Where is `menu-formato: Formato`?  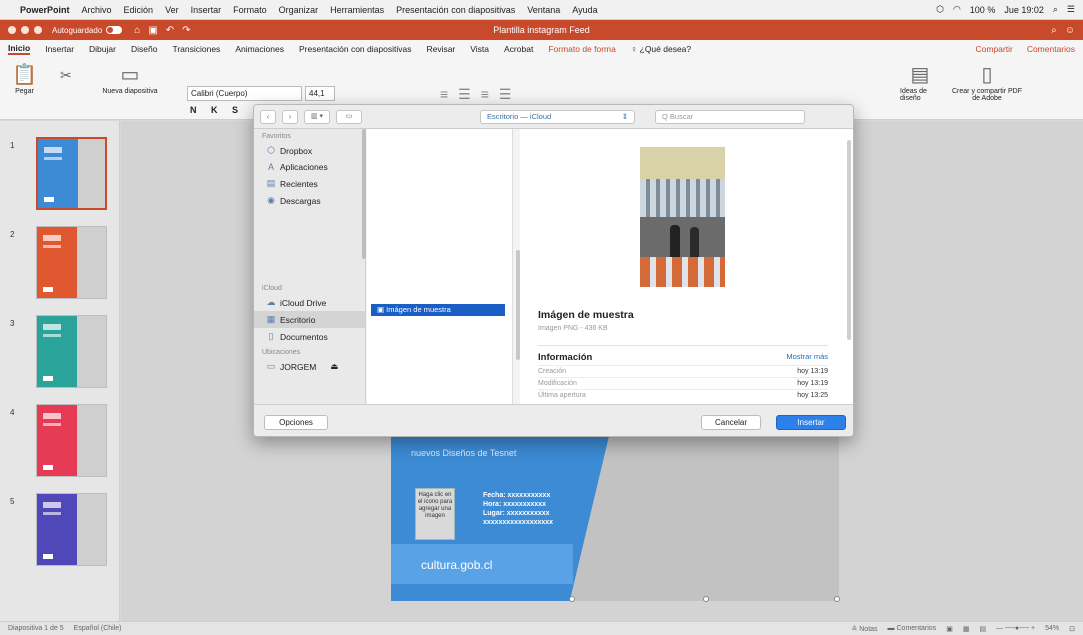 menu-formato: Formato is located at coordinates (250, 10).